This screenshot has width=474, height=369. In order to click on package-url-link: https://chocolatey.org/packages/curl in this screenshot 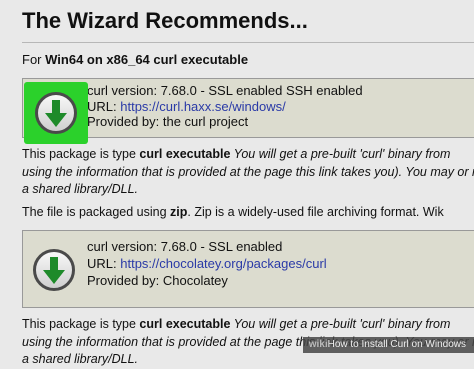, I will do `click(223, 263)`.